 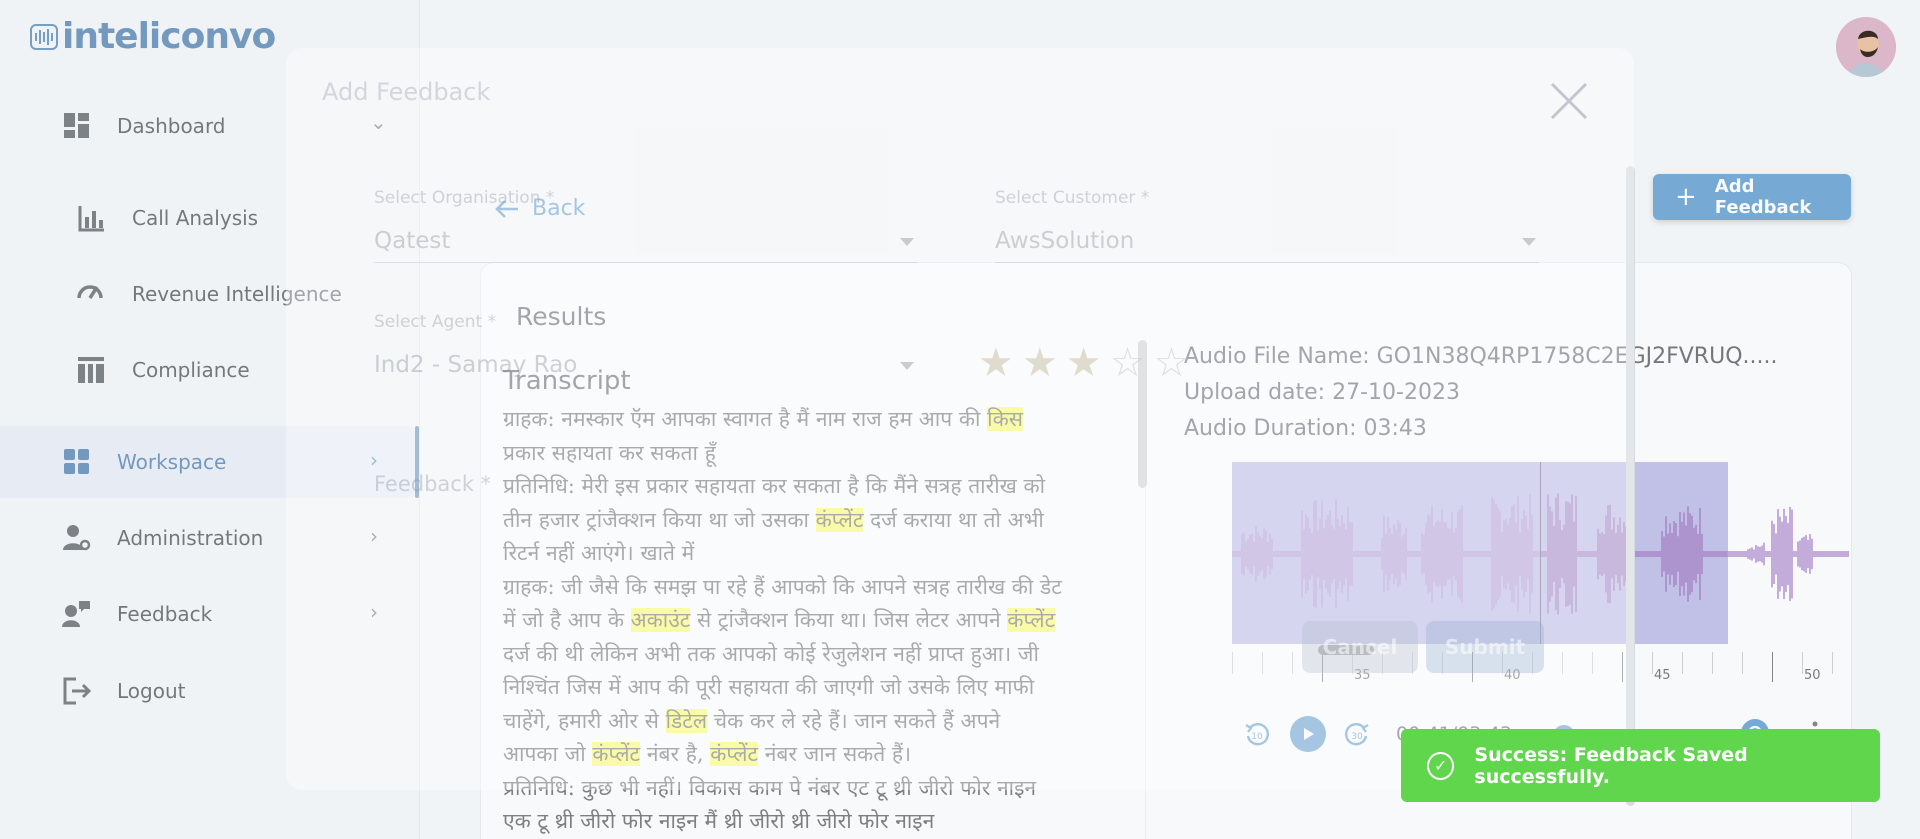 I want to click on check-circle-icon: ✓, so click(x=1441, y=765).